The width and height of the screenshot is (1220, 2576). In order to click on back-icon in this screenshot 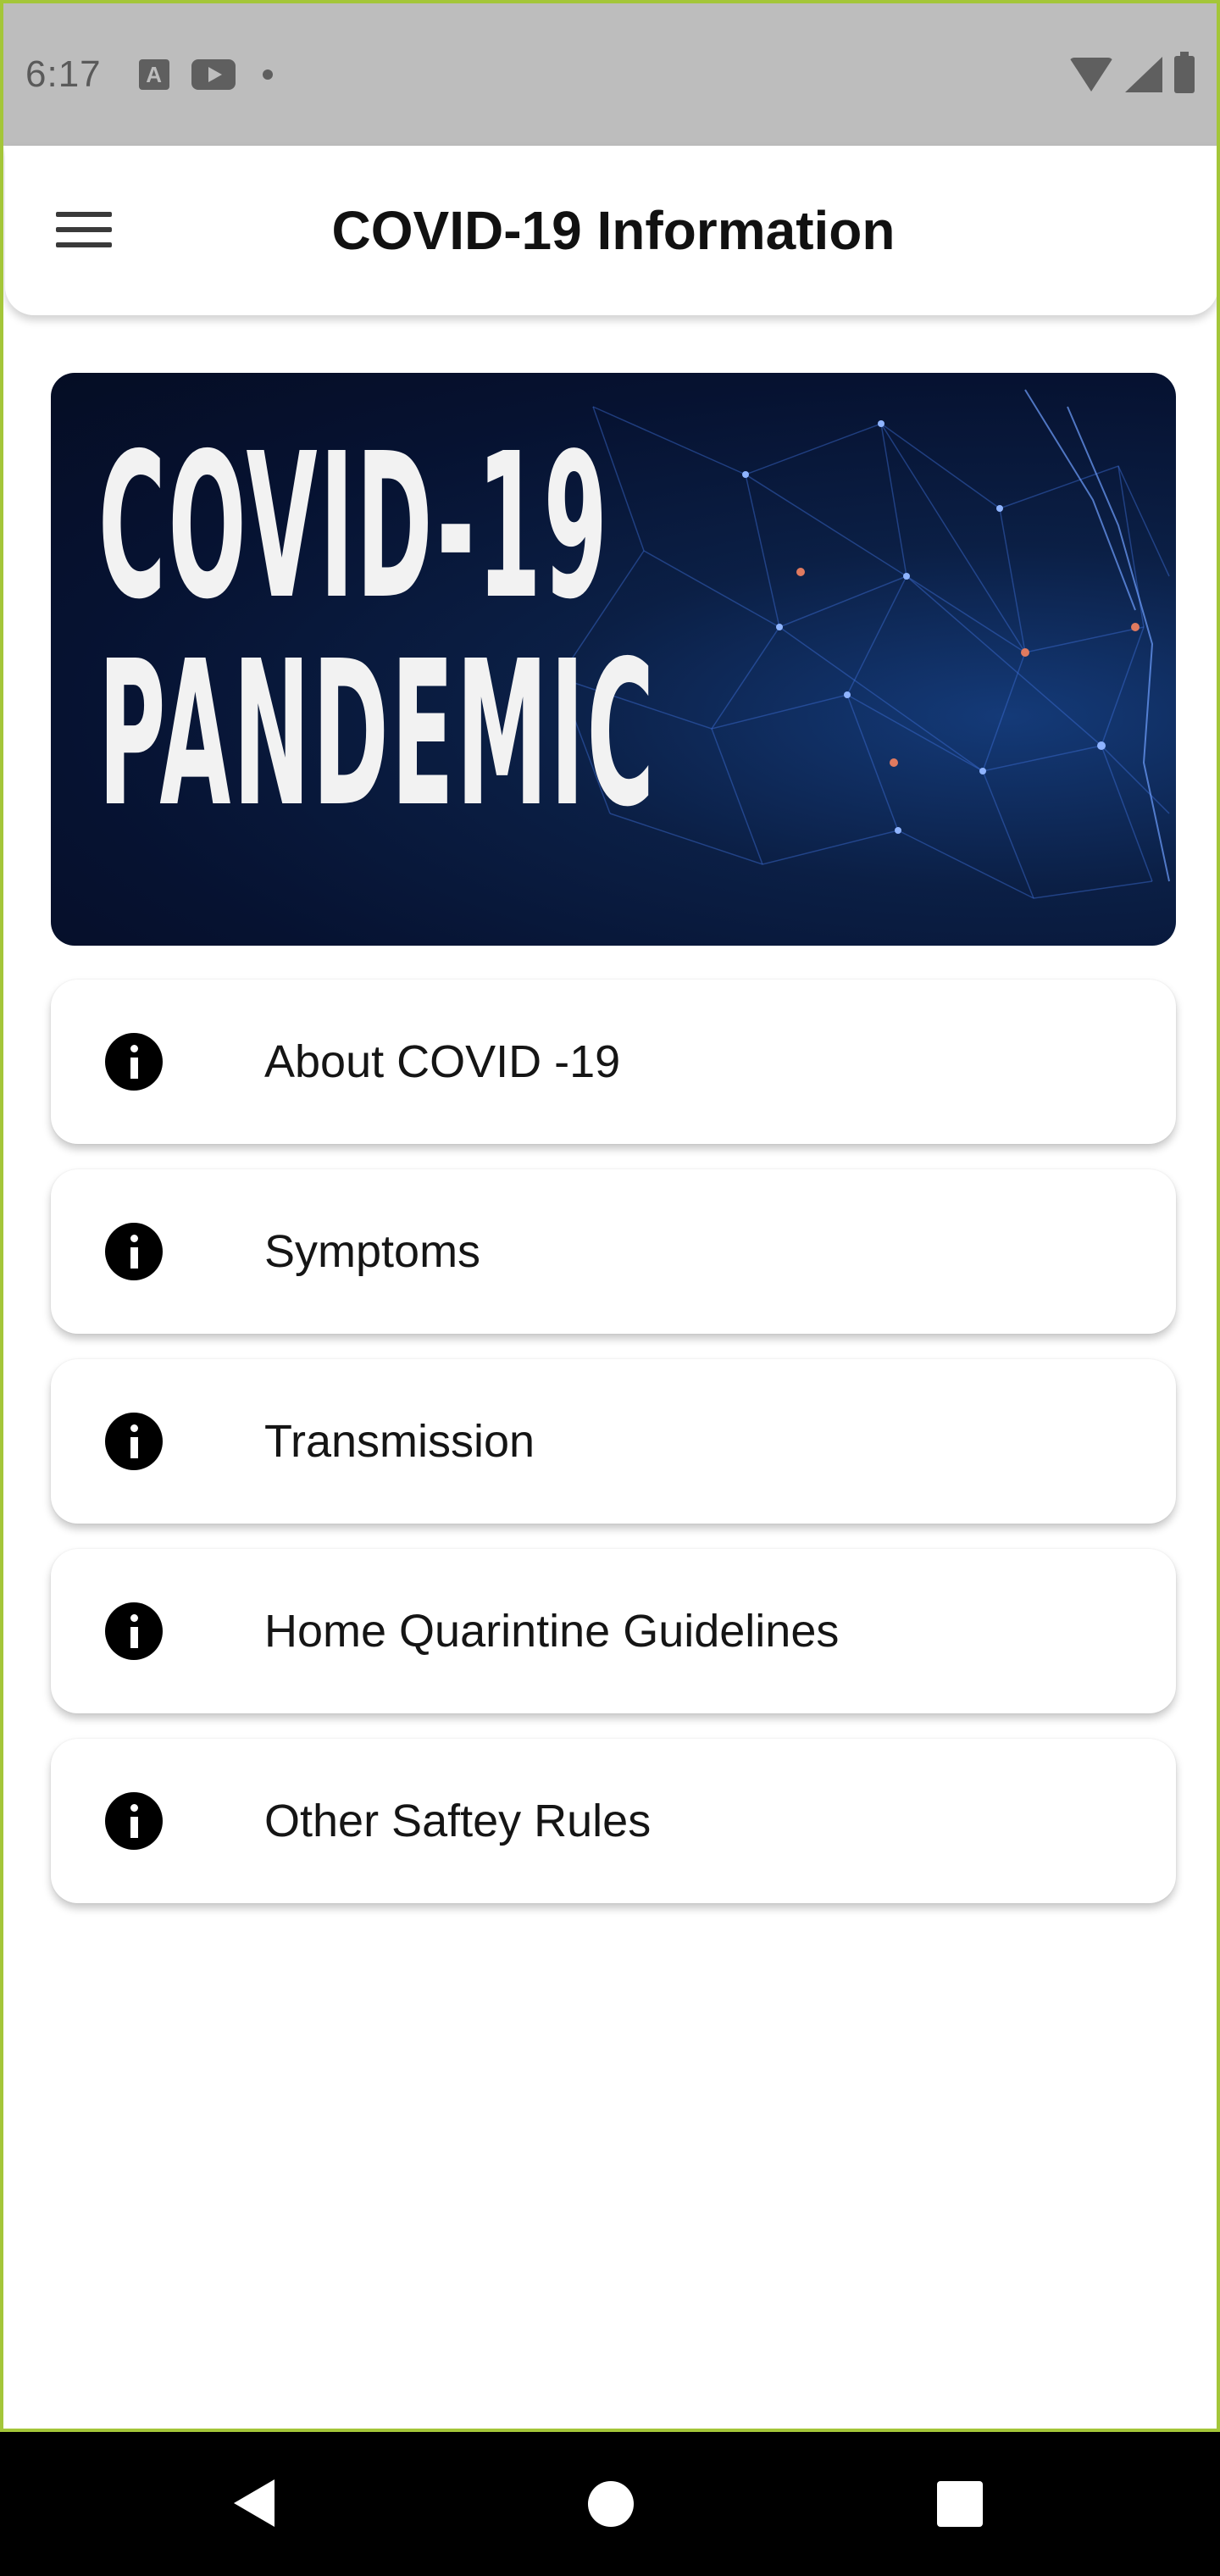, I will do `click(254, 2503)`.